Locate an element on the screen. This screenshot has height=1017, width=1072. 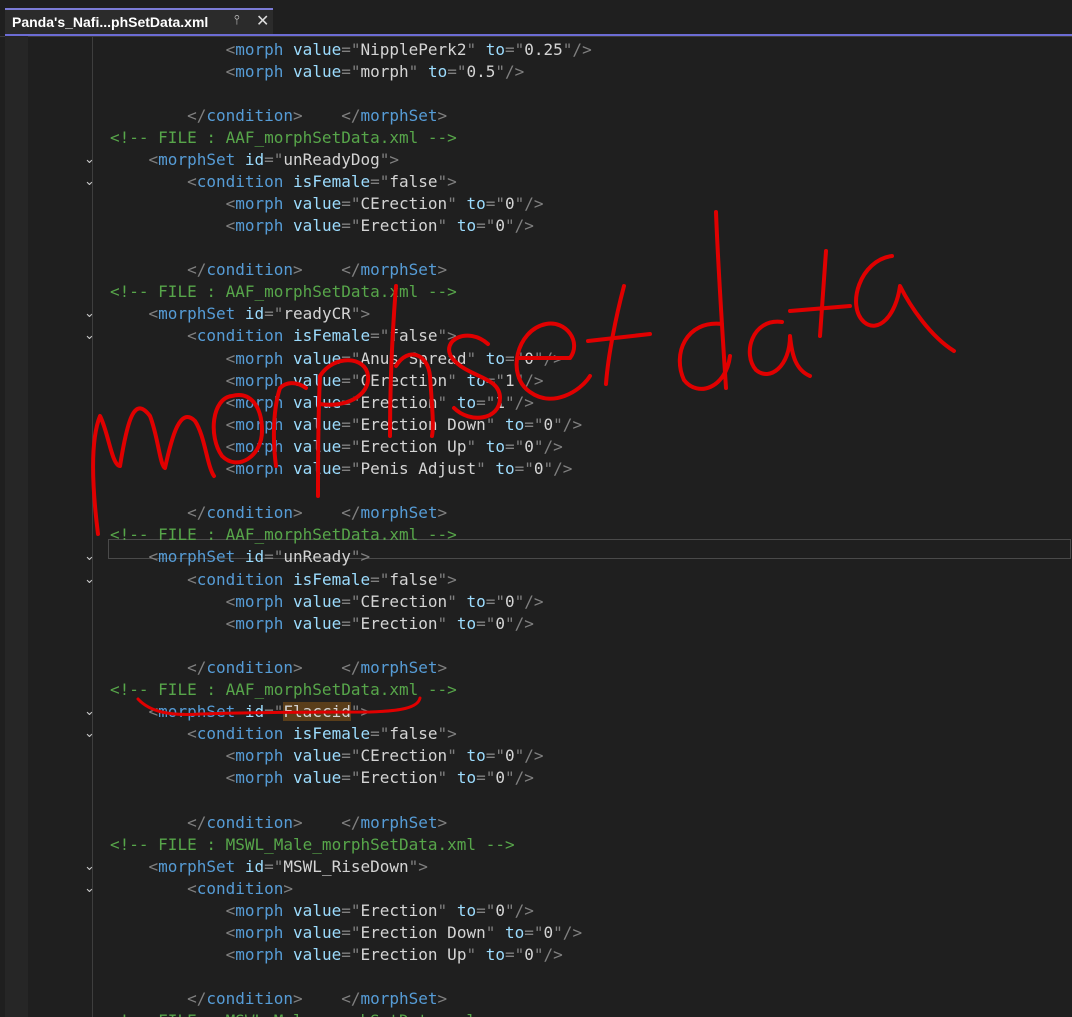
pin-icon: ⫯ is located at coordinates (237, 20).